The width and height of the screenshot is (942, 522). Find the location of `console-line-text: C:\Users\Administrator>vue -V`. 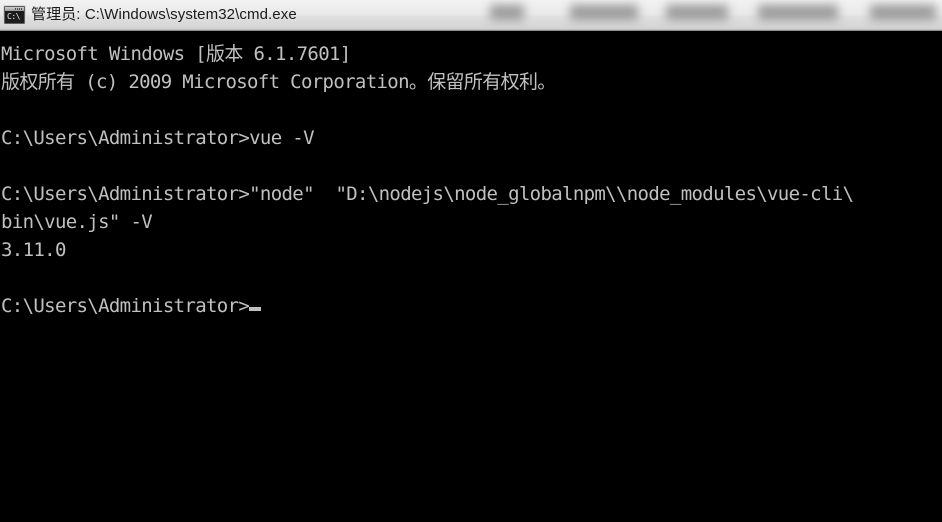

console-line-text: C:\Users\Administrator>vue -V is located at coordinates (158, 138).